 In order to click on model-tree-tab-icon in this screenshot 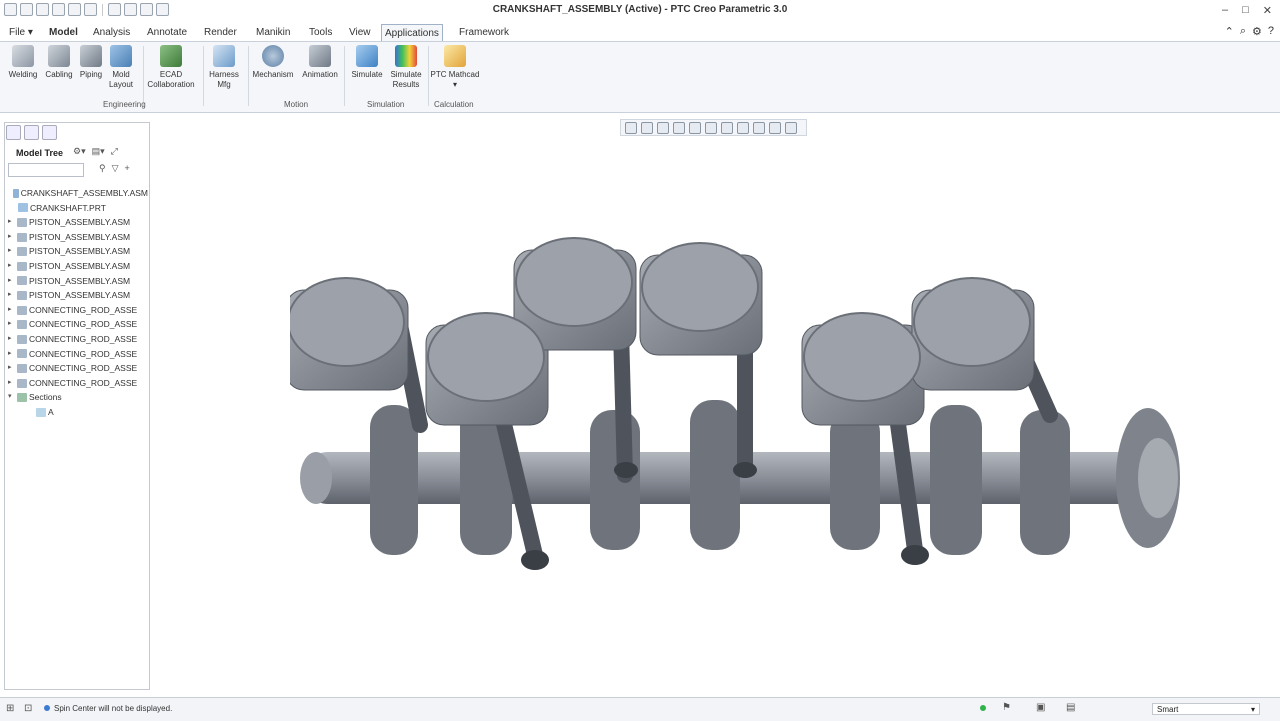, I will do `click(13, 132)`.